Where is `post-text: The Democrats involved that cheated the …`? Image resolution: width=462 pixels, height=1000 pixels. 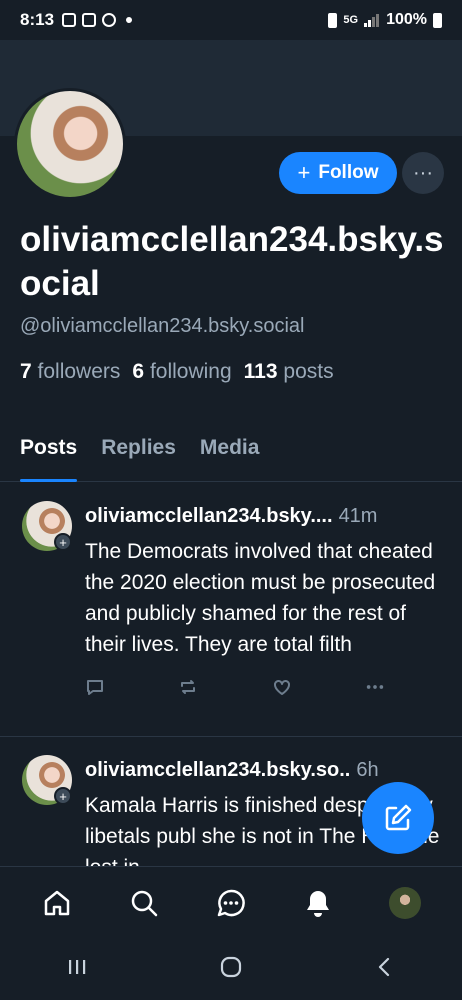
post-text: The Democrats involved that cheated the … is located at coordinates (260, 598).